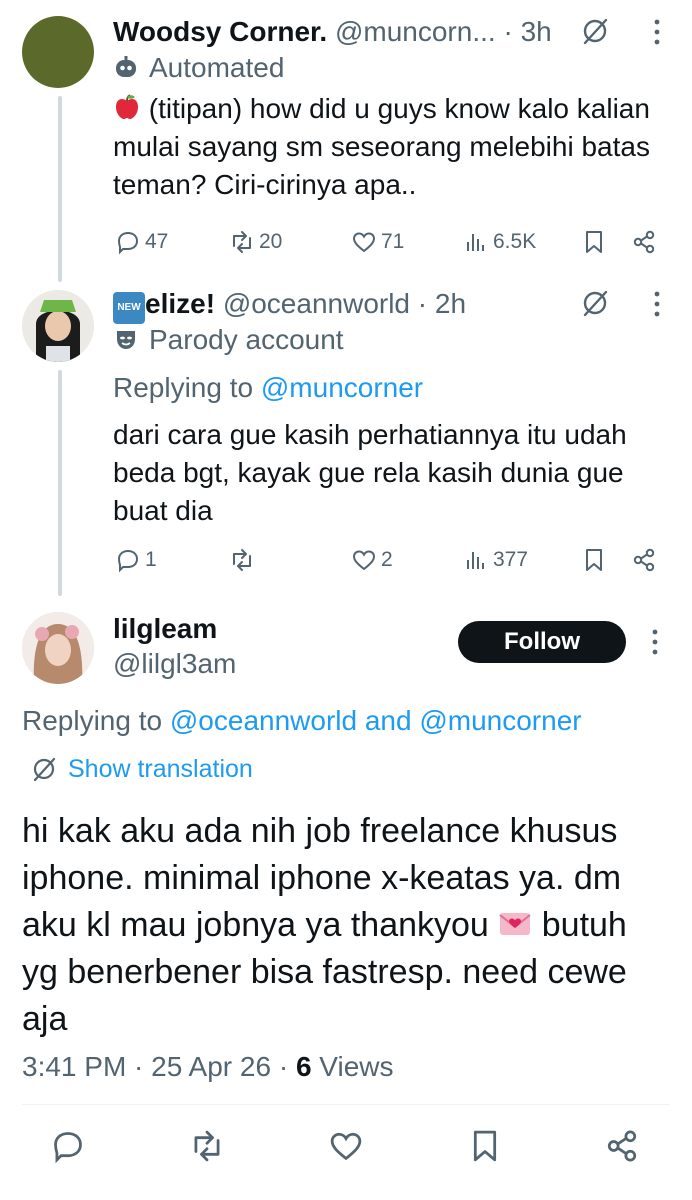  I want to click on replying-to: Replying to @oceannworld and @muncorner, so click(302, 721).